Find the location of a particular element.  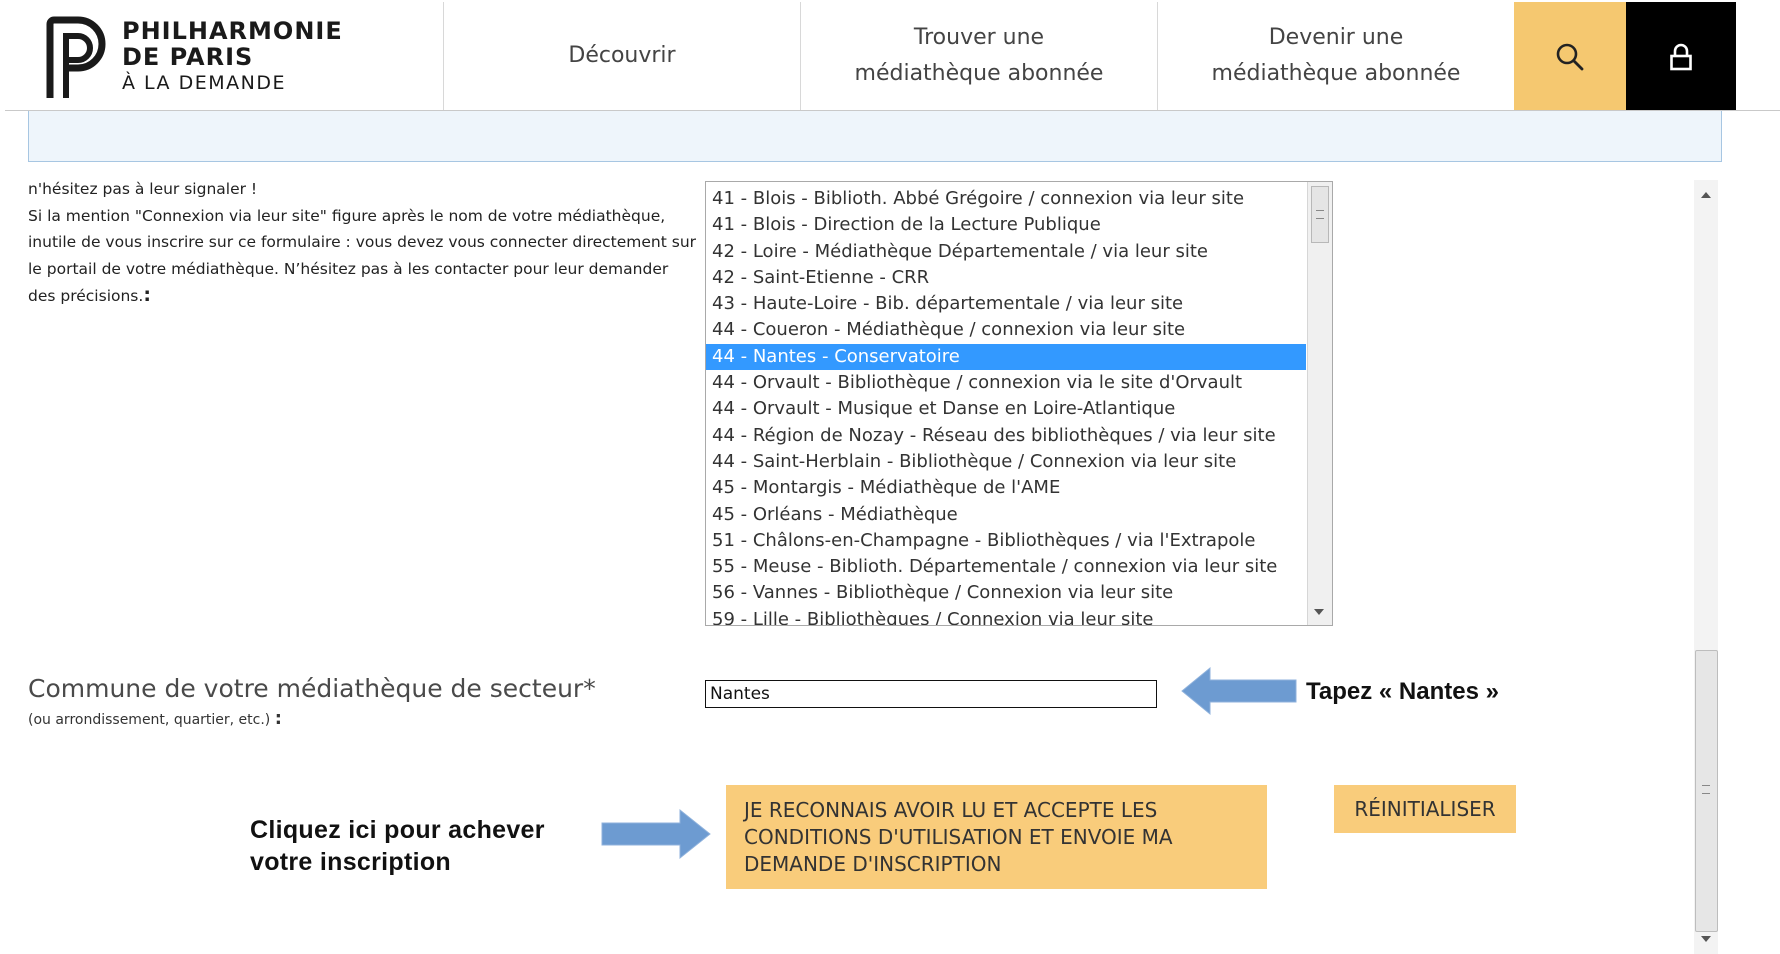

commune-input is located at coordinates (931, 694).